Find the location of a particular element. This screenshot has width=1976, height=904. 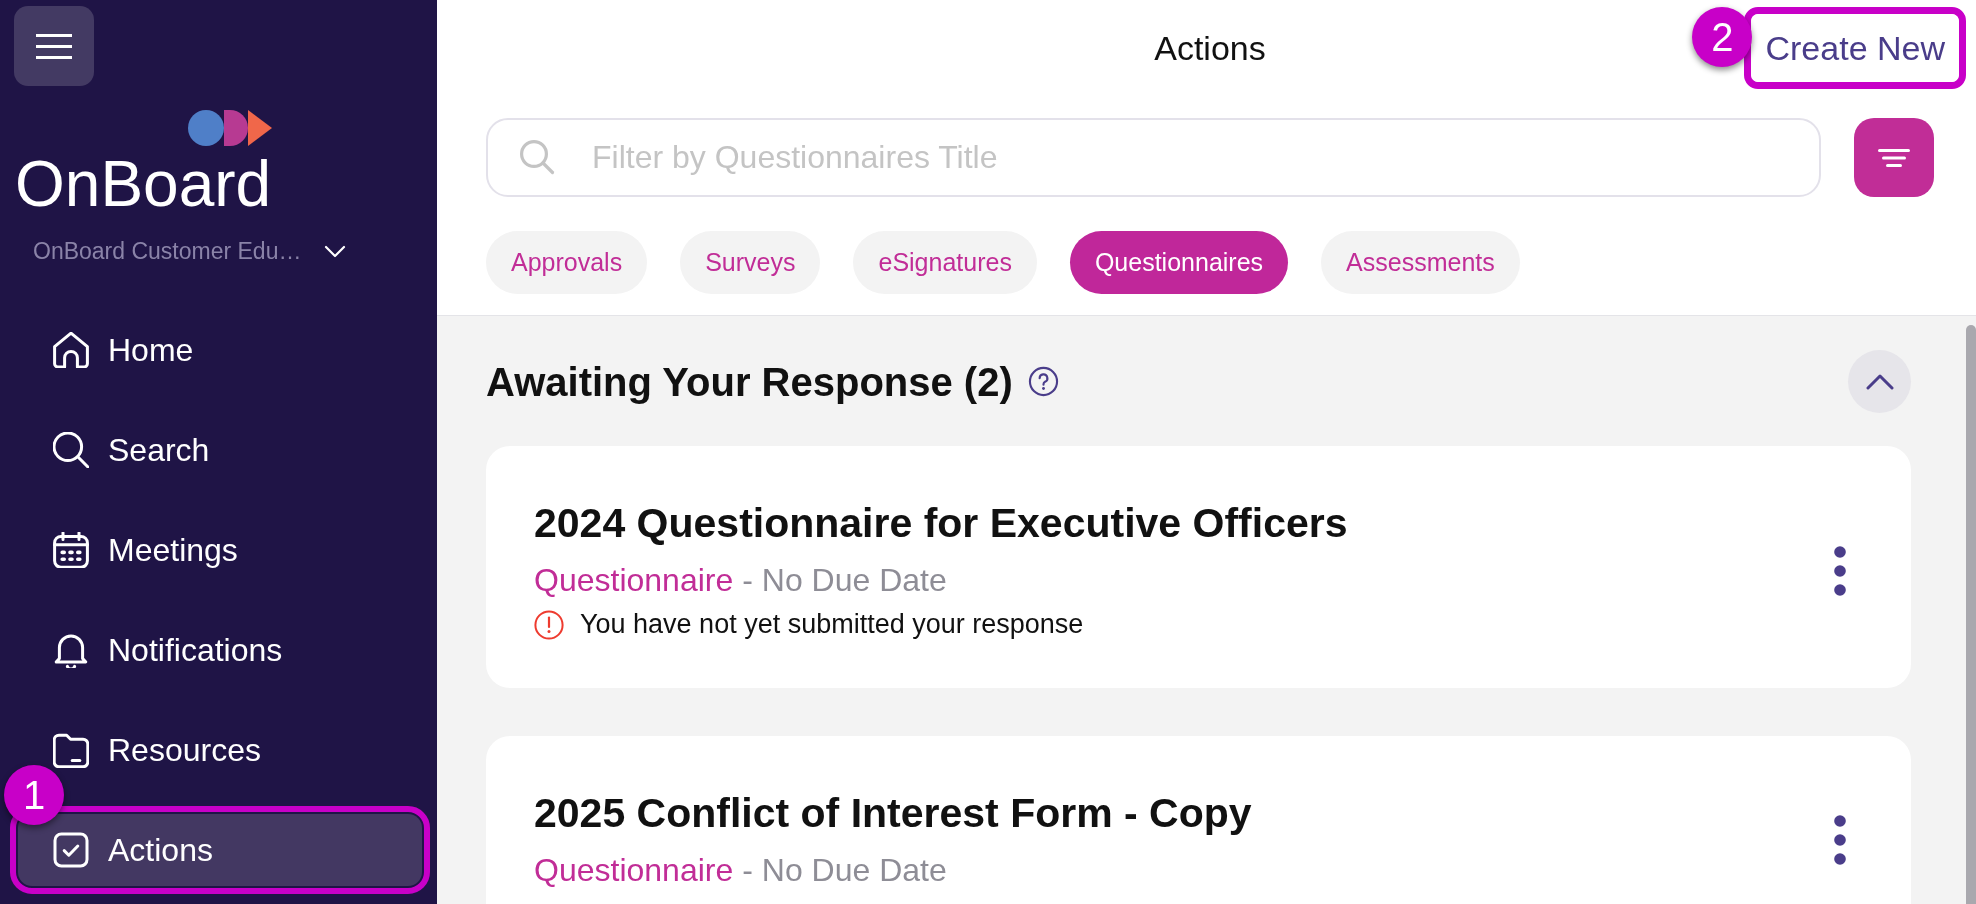

questionnaire-card: 2025 Conflict of Interest Form - Copy Questionnaire - No Due Date is located at coordinates (1198, 820).